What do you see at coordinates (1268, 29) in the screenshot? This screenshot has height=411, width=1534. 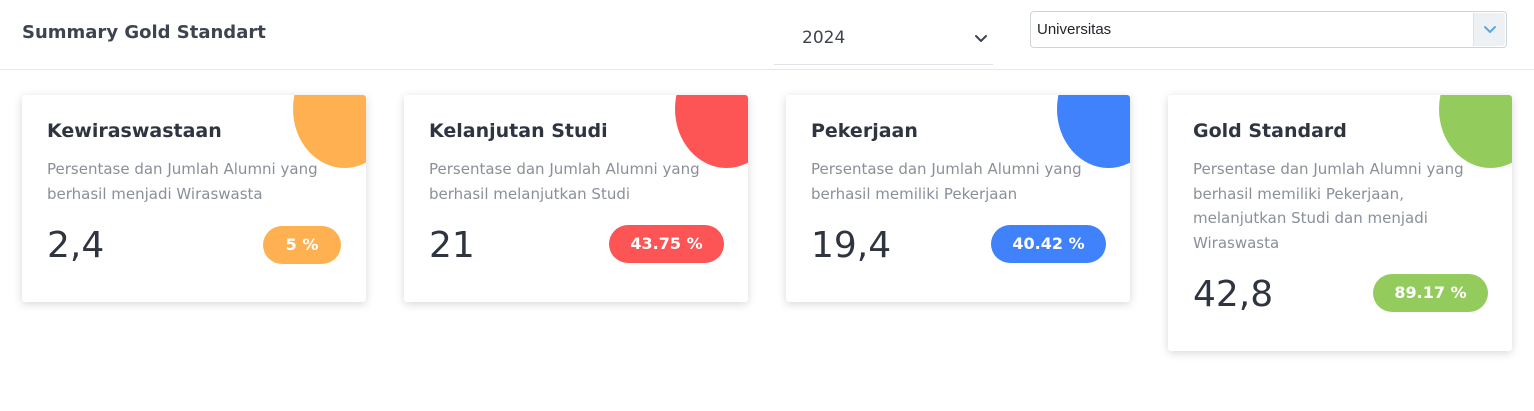 I see `unit-select: Universitas` at bounding box center [1268, 29].